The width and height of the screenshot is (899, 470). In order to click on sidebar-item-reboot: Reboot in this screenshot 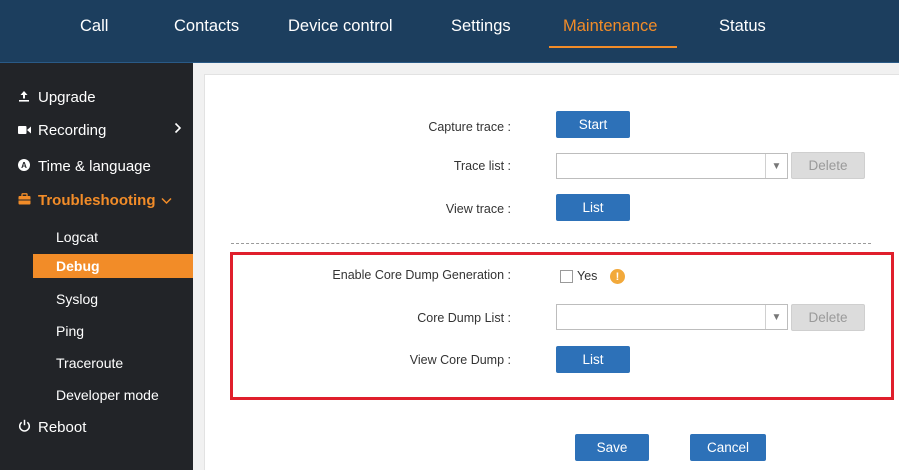, I will do `click(52, 427)`.